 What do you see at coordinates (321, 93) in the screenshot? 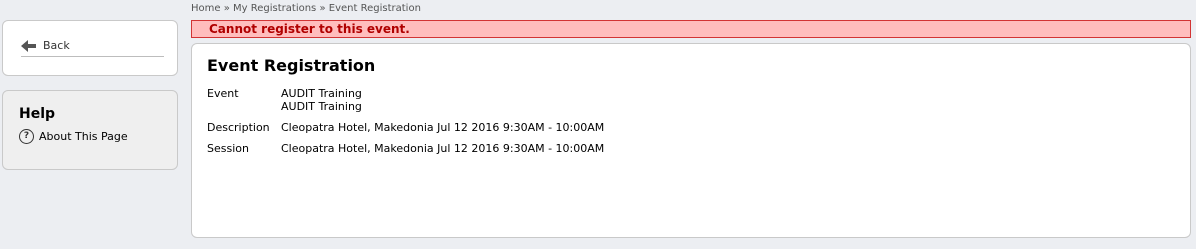
I see `event-value-line1: AUDIT Training` at bounding box center [321, 93].